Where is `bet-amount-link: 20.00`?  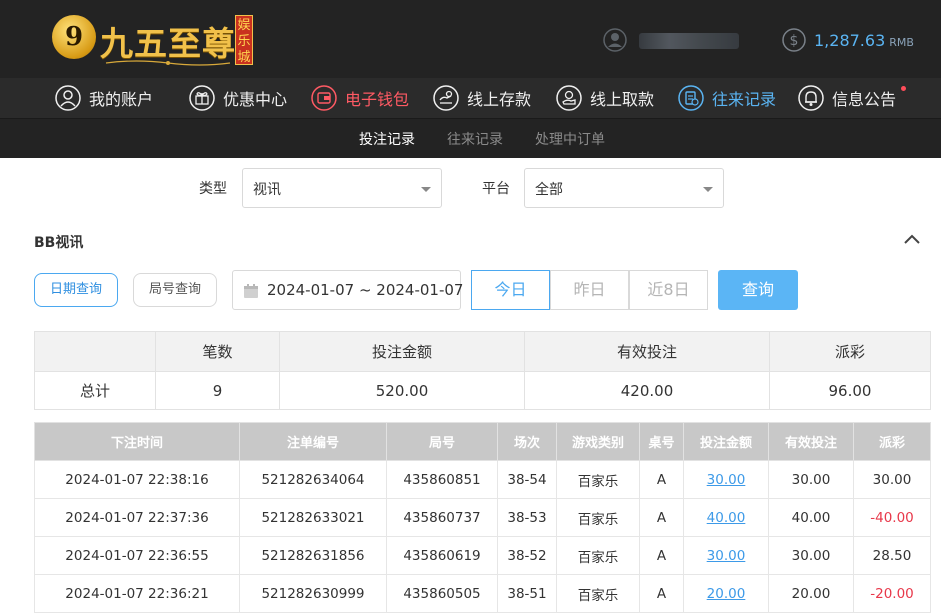
bet-amount-link: 20.00 is located at coordinates (726, 593).